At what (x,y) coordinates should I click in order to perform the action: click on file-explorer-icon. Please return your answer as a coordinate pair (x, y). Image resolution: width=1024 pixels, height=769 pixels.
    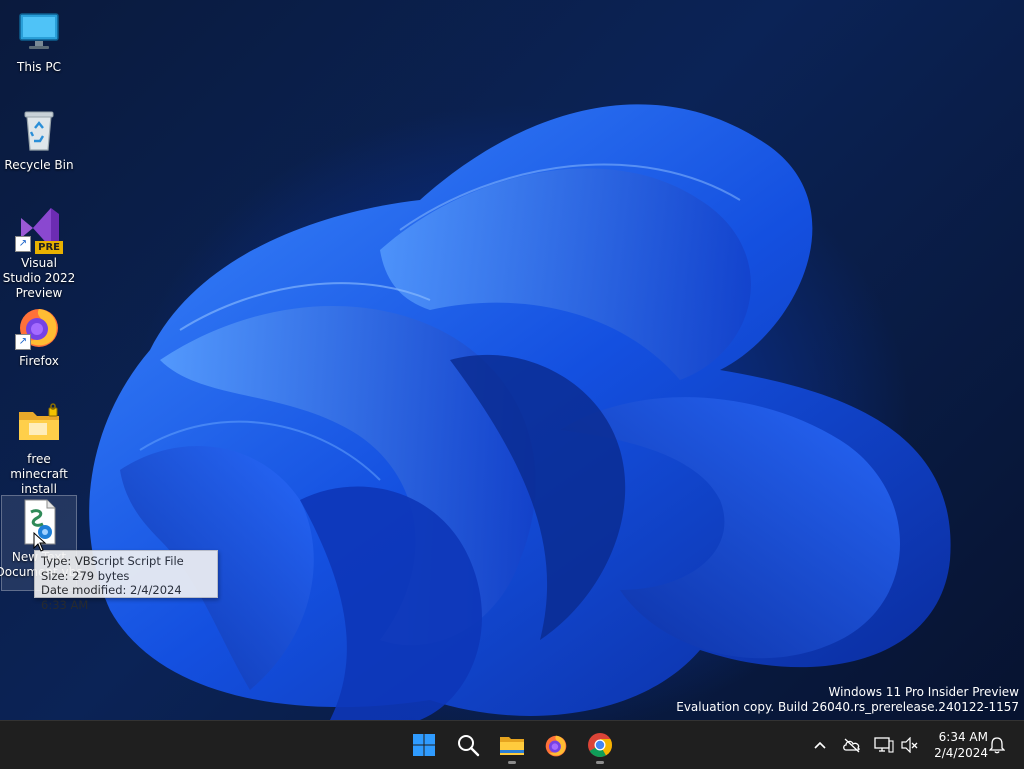
    Looking at the image, I should click on (512, 746).